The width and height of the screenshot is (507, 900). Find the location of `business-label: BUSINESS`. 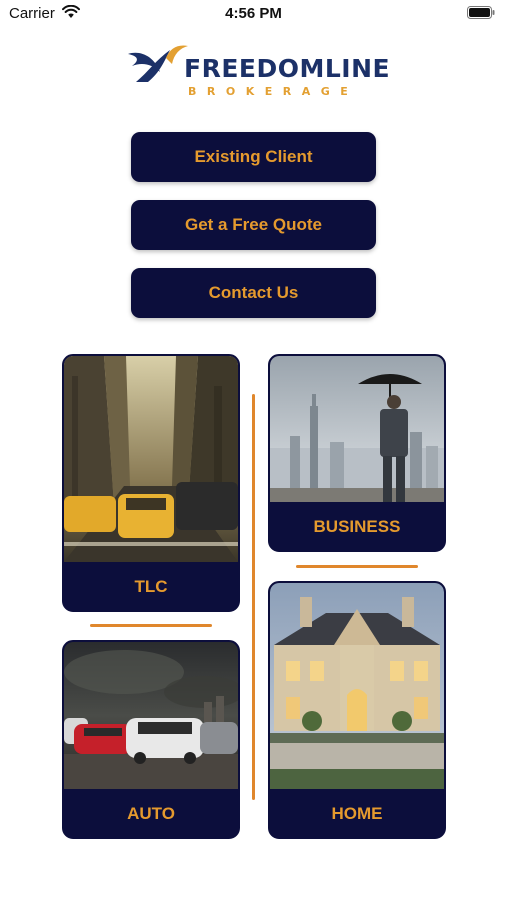

business-label: BUSINESS is located at coordinates (357, 526).